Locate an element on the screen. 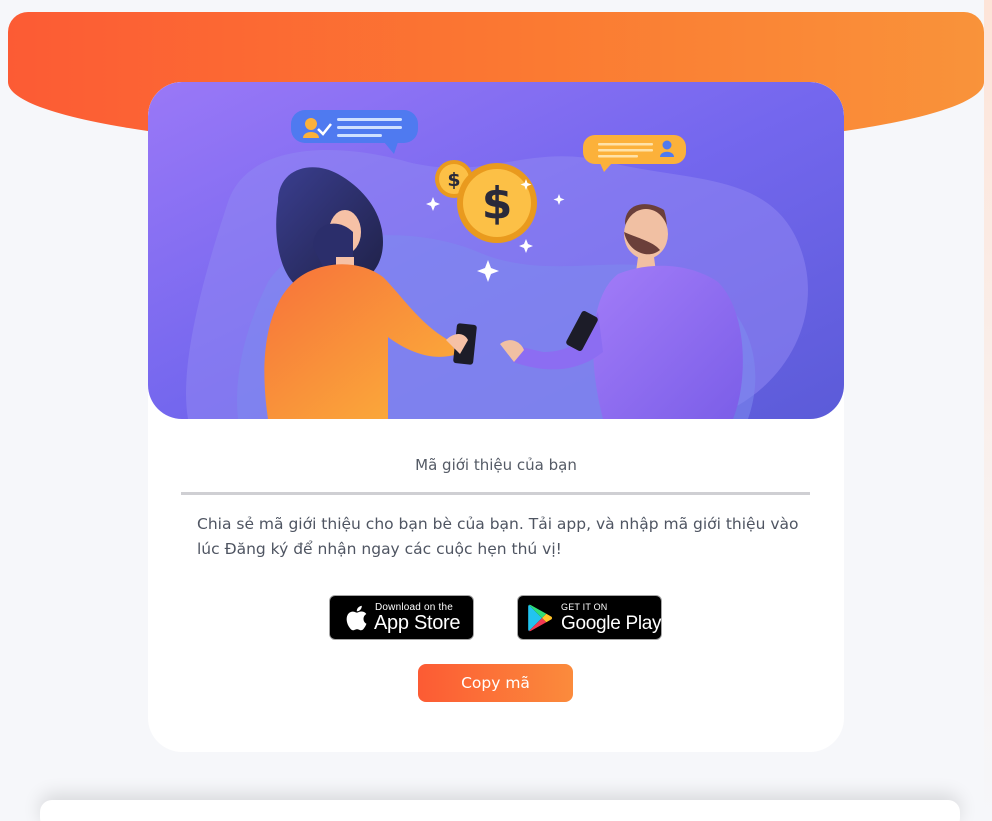  apple-icon is located at coordinates (356, 618).